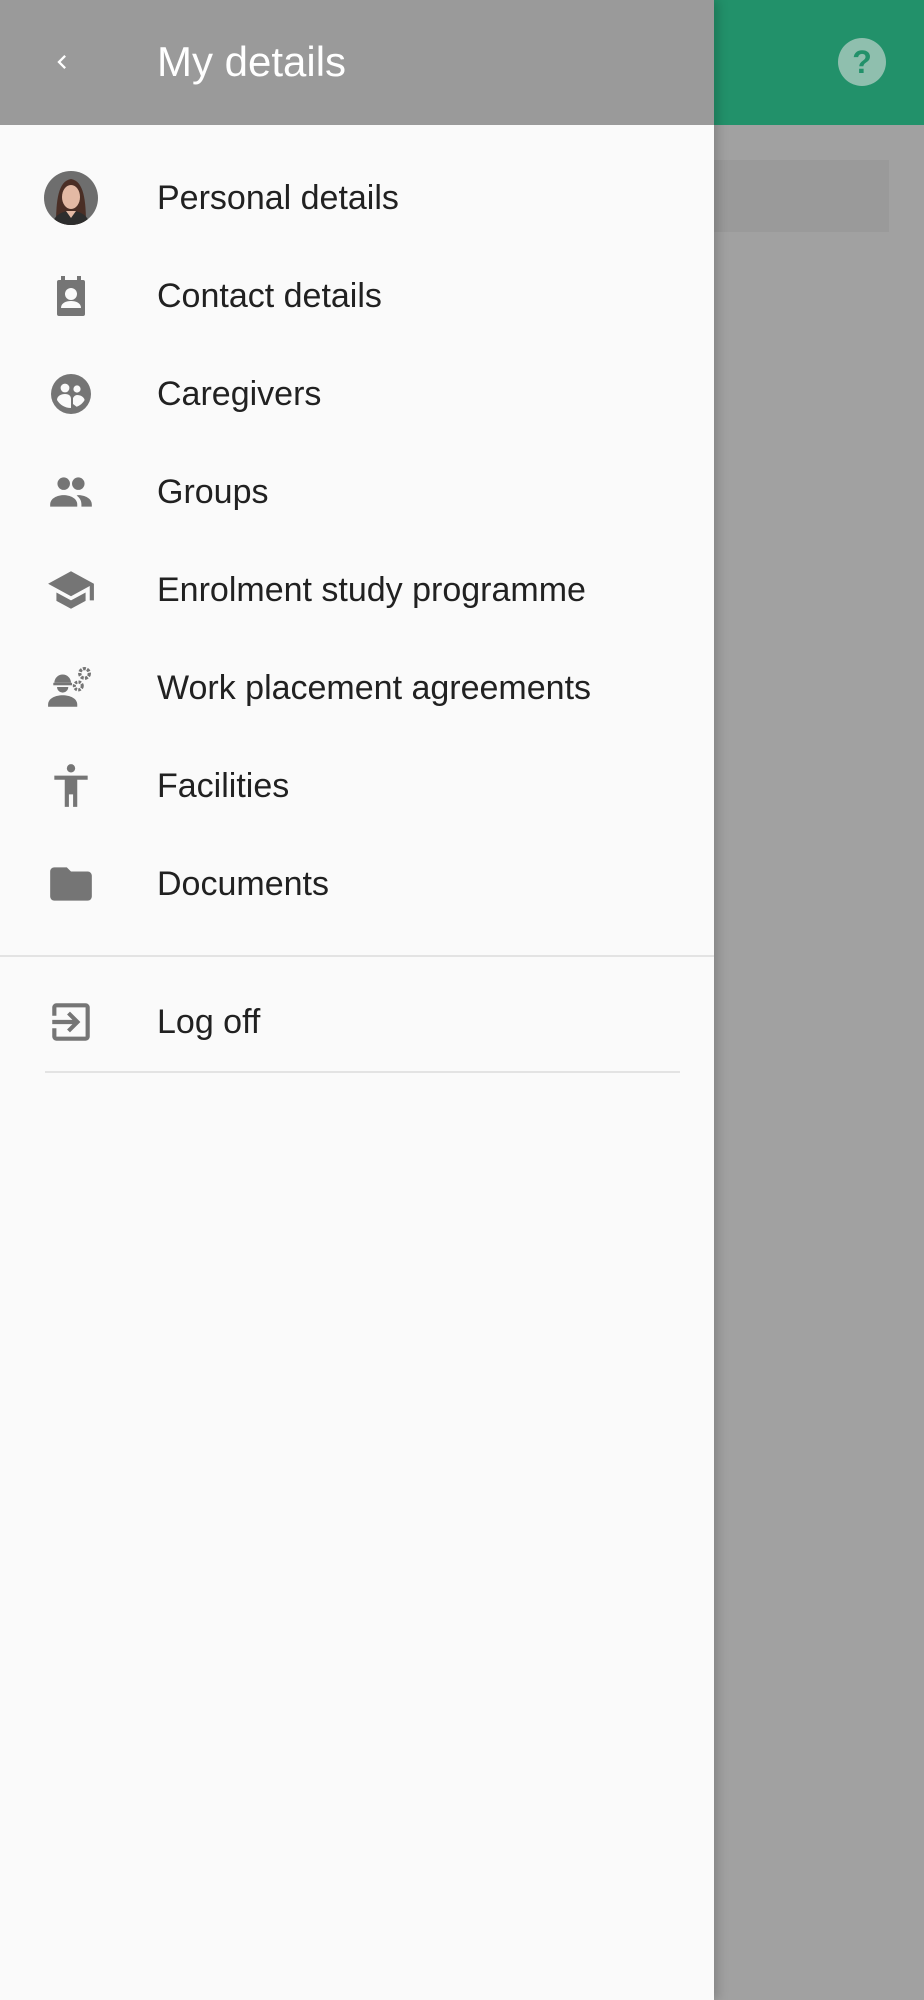  I want to click on worker-gears-icon, so click(71, 688).